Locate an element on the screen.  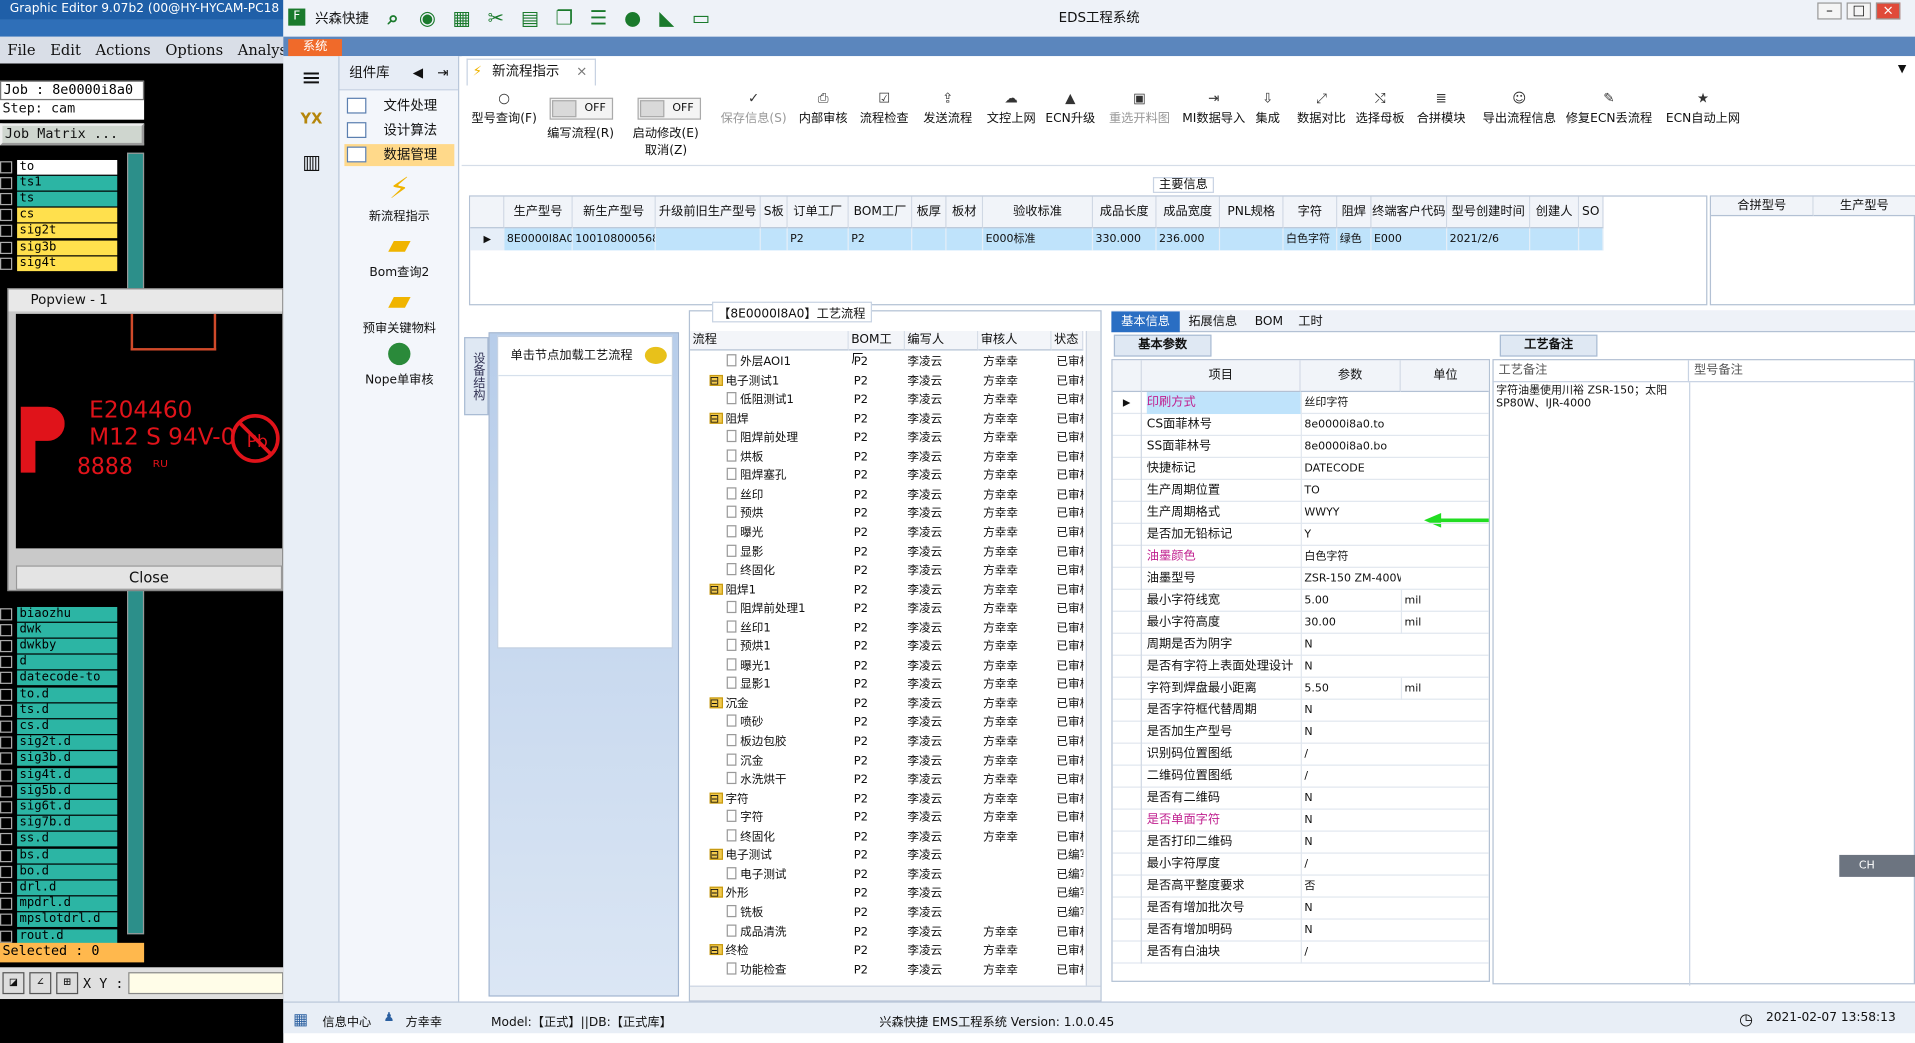
layer-row: d is located at coordinates (59, 662).